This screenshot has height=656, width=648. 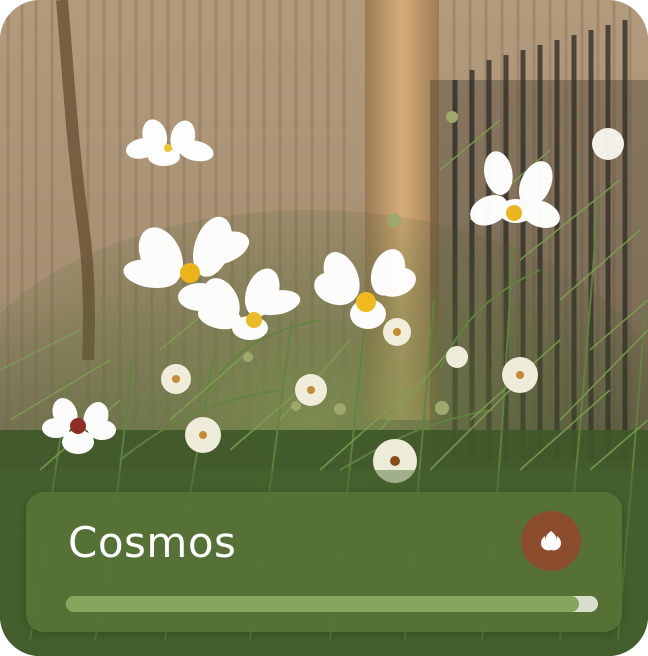 I want to click on flower-bud-icon, so click(x=551, y=541).